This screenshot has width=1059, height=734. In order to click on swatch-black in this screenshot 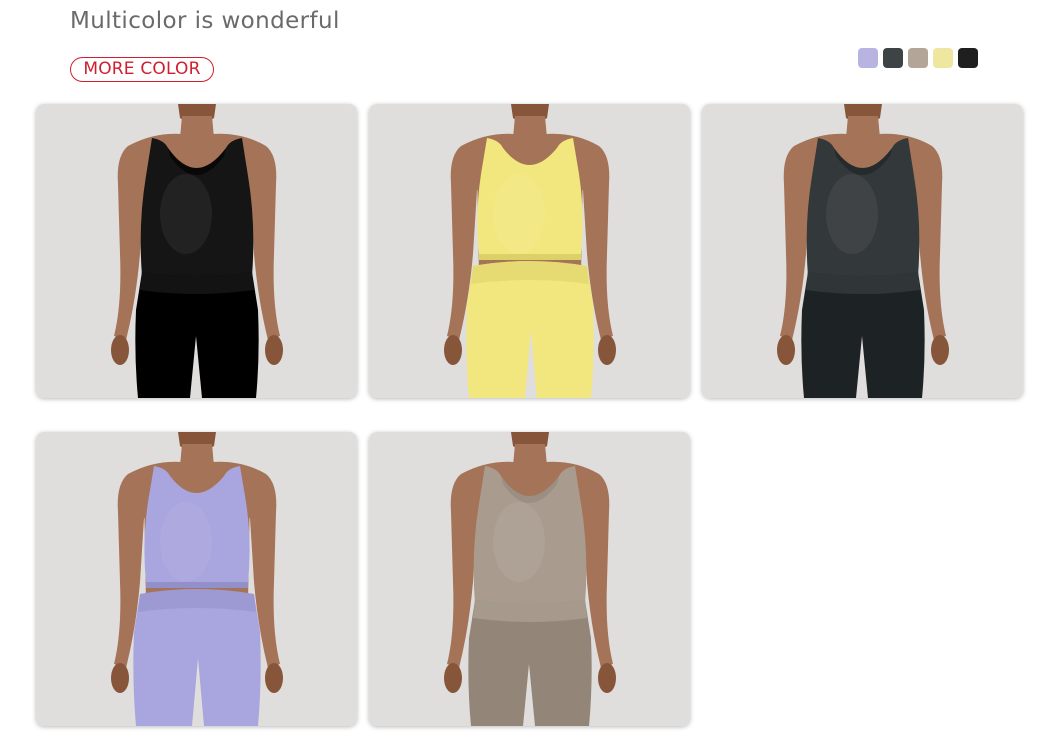, I will do `click(968, 58)`.